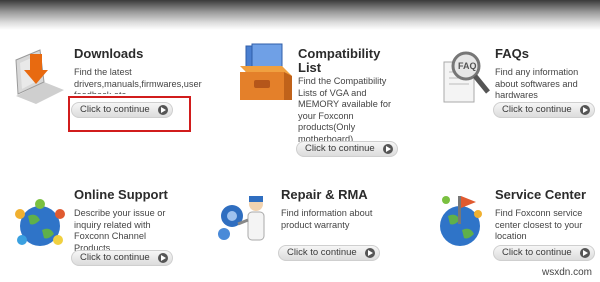 This screenshot has height=282, width=600. Describe the element at coordinates (467, 66) in the screenshot. I see `svg-text: FAQ` at that location.